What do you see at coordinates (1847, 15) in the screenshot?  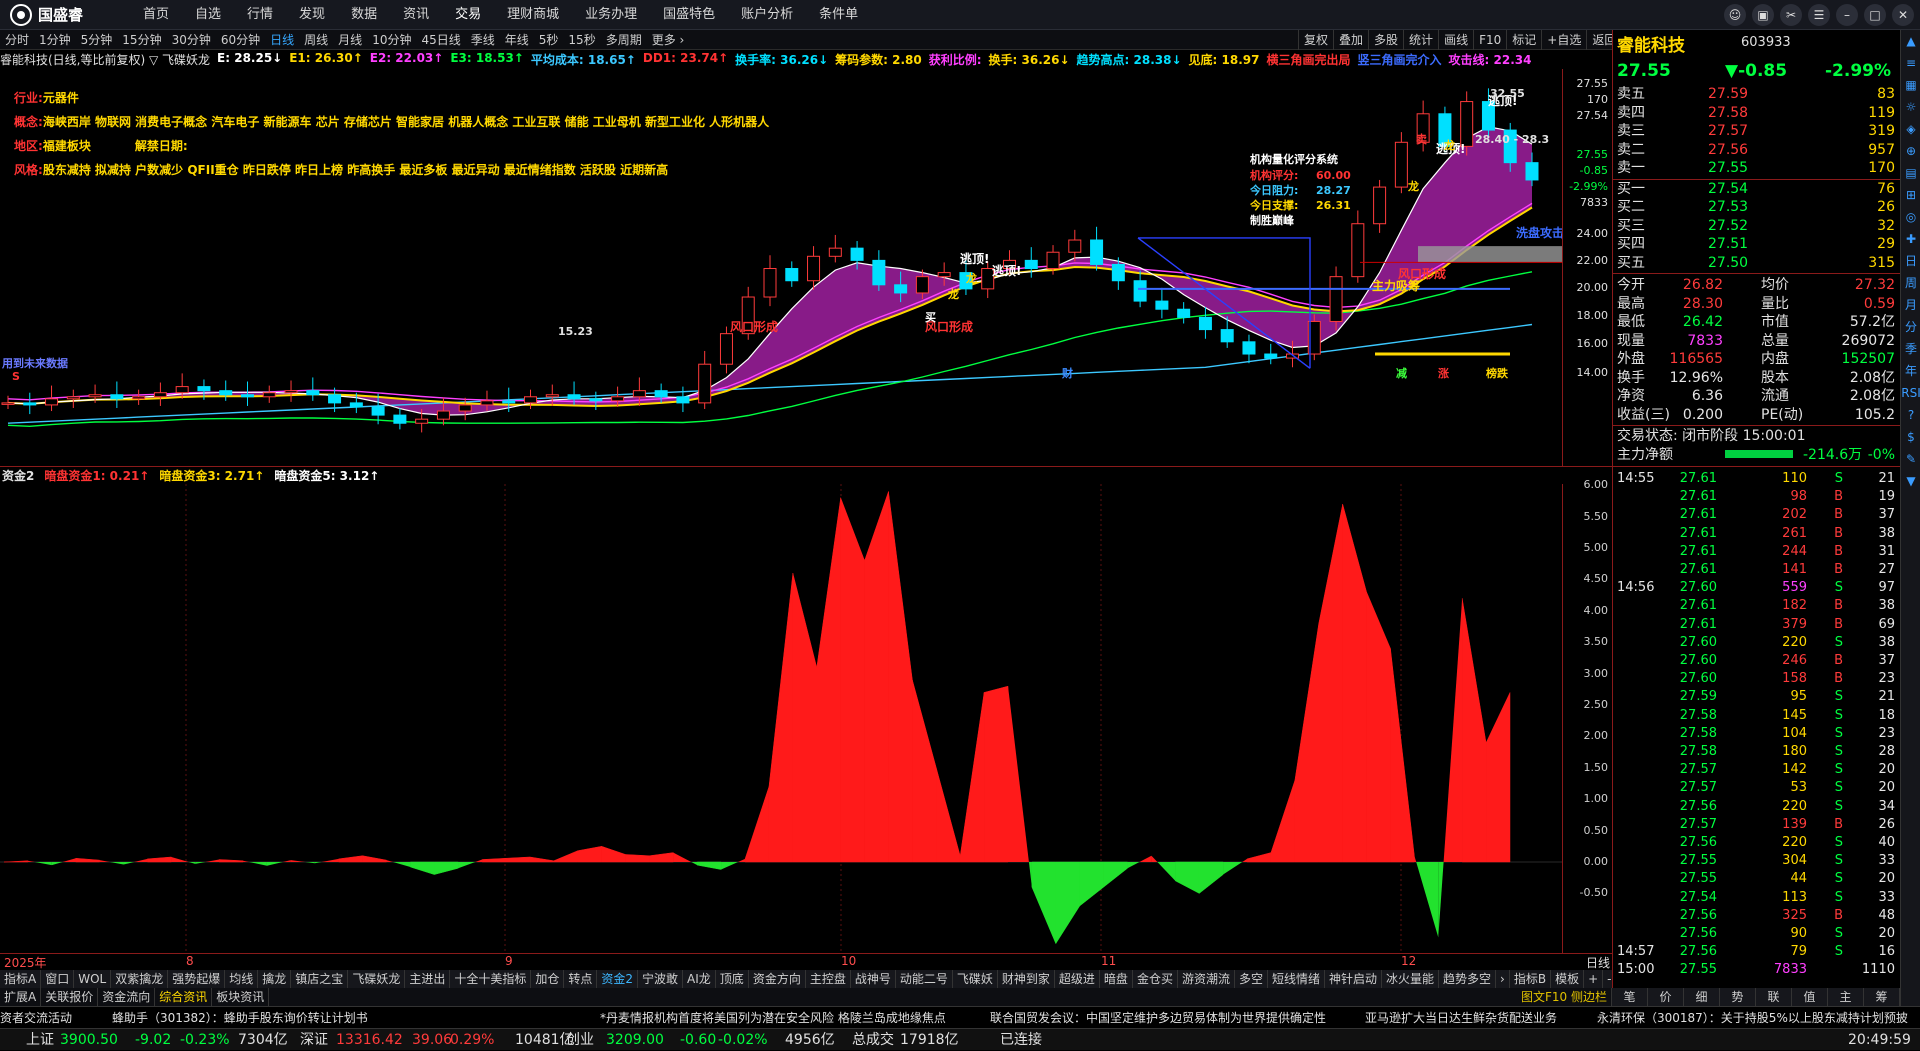 I see `minimize-icon: –` at bounding box center [1847, 15].